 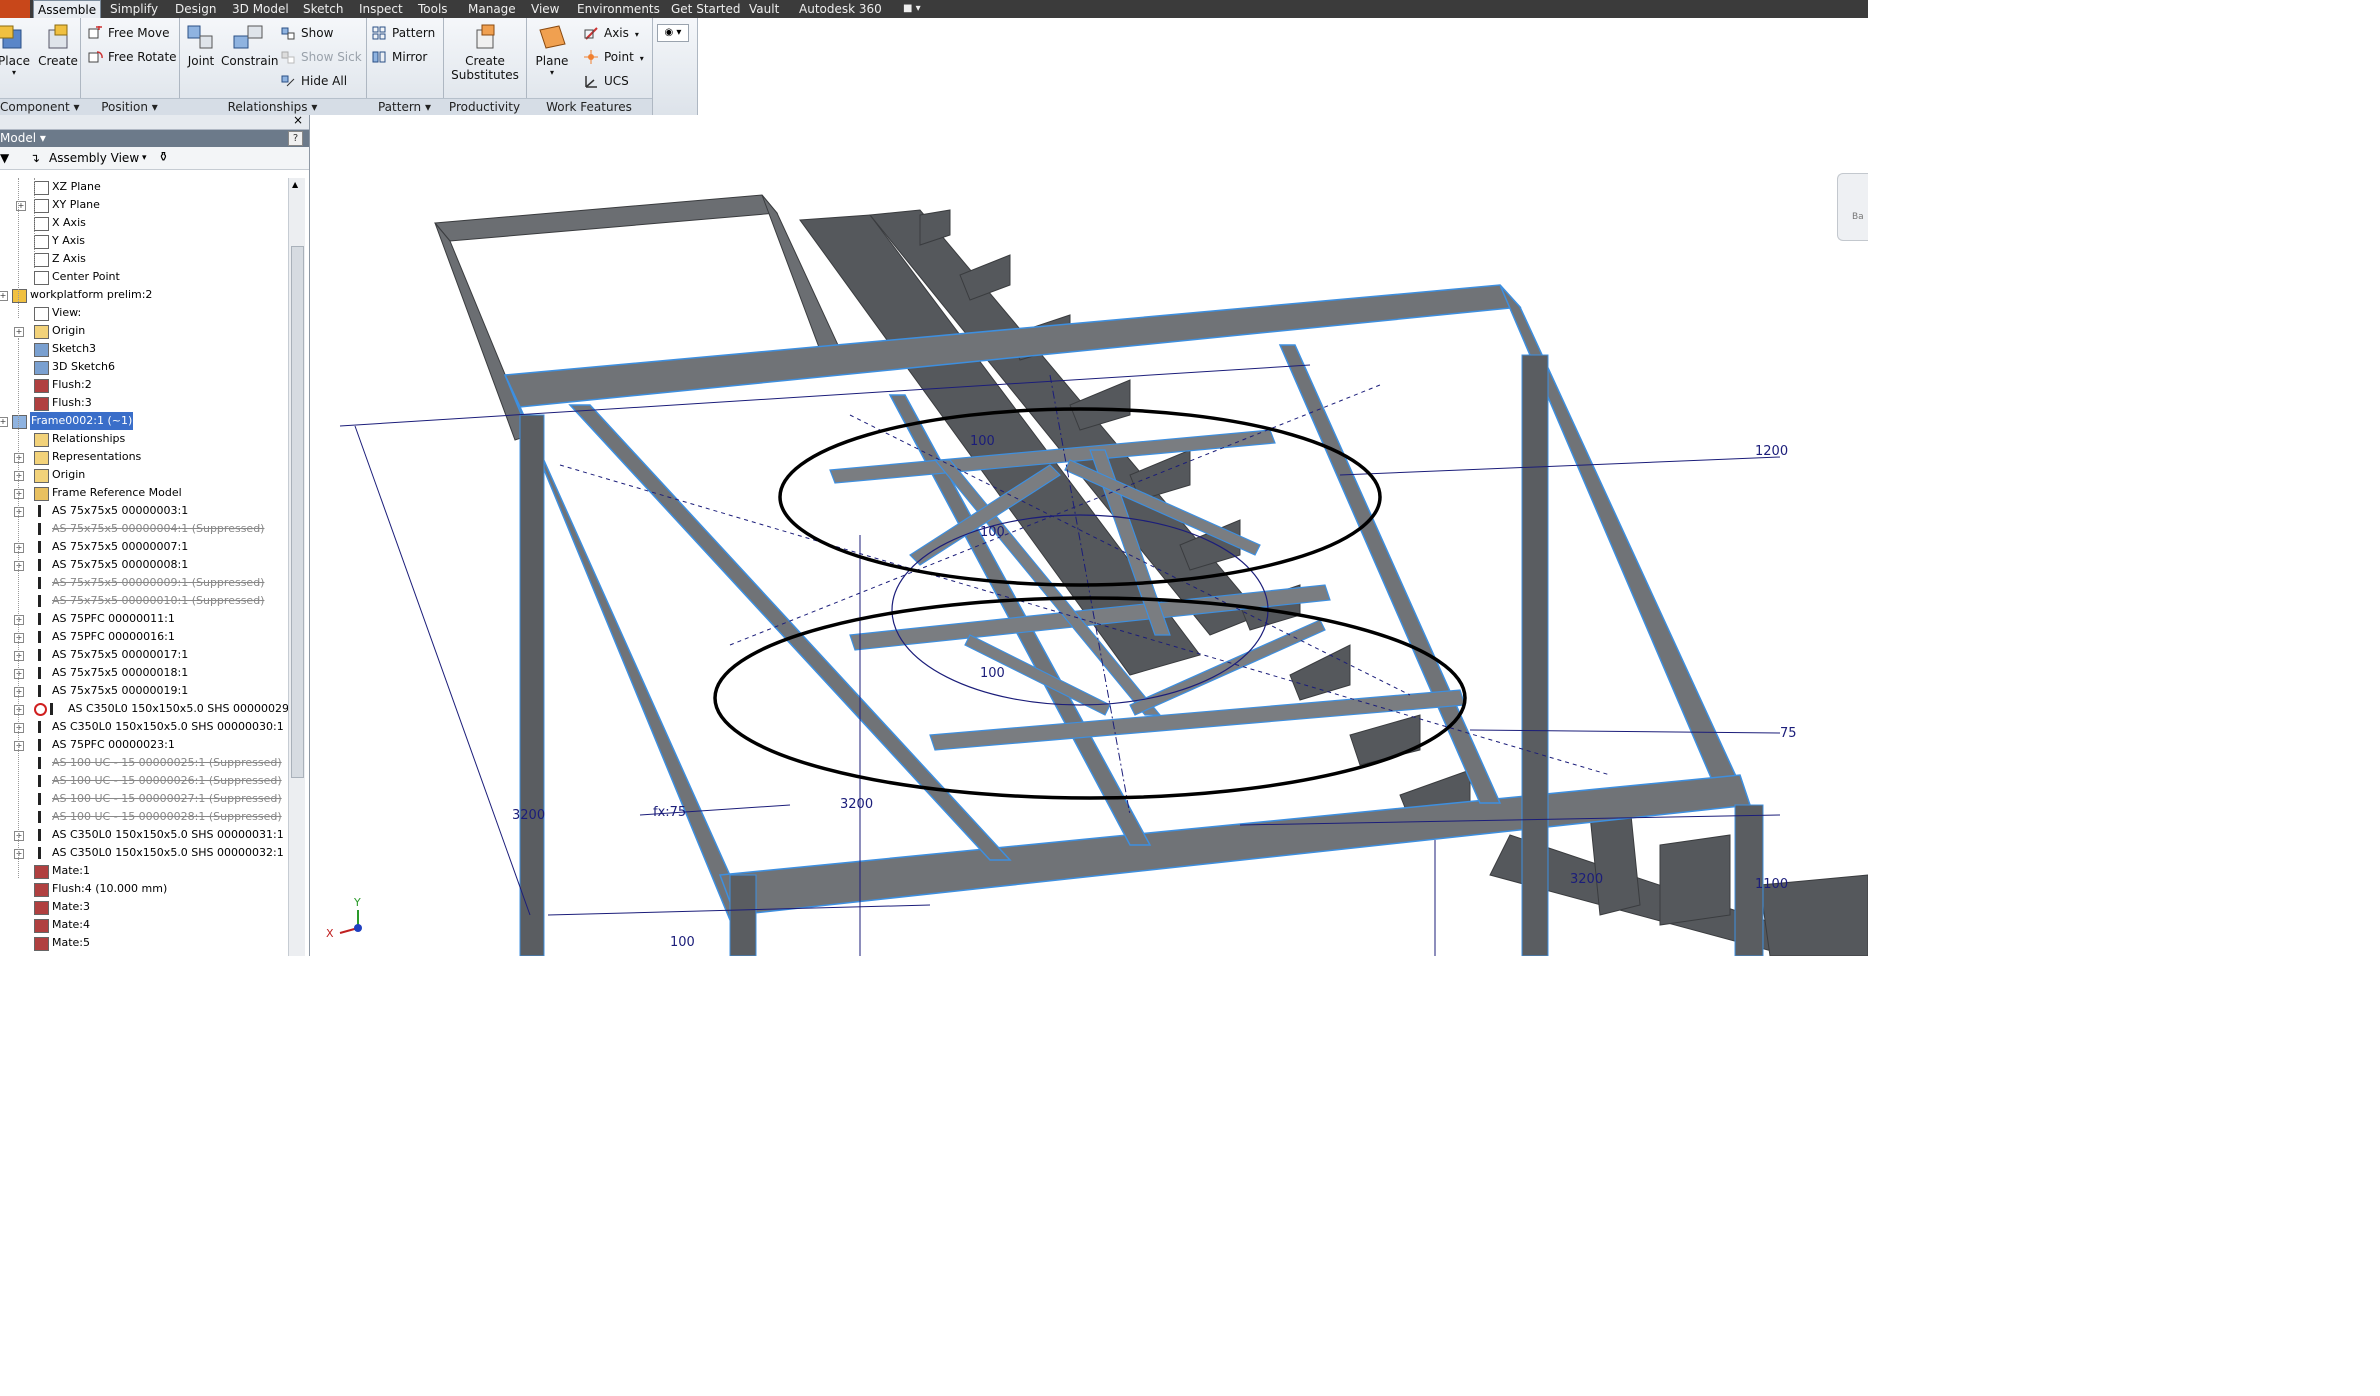 What do you see at coordinates (552, 49) in the screenshot?
I see `plane-button: Plane ▾` at bounding box center [552, 49].